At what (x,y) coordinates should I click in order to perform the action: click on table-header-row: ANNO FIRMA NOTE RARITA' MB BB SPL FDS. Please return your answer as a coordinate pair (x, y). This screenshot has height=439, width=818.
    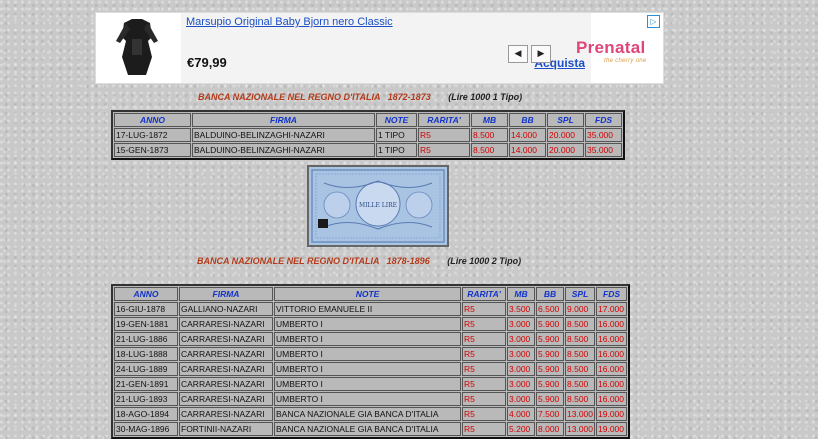
    Looking at the image, I should click on (370, 294).